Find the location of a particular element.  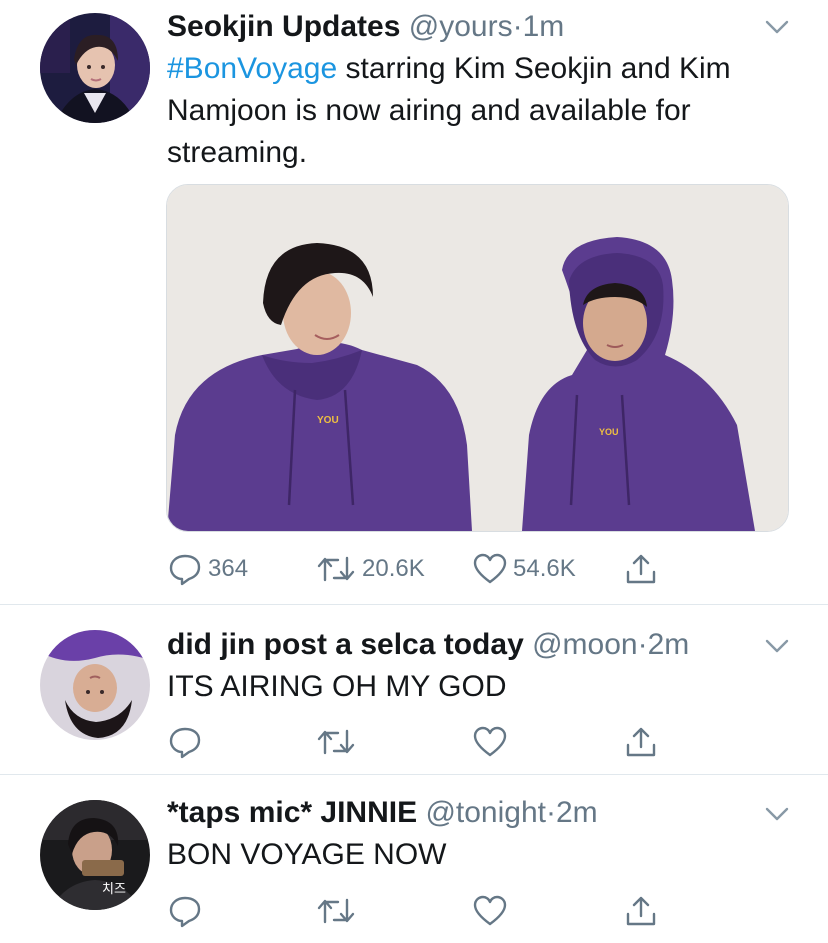

user-handle: @tonight is located at coordinates (485, 812).